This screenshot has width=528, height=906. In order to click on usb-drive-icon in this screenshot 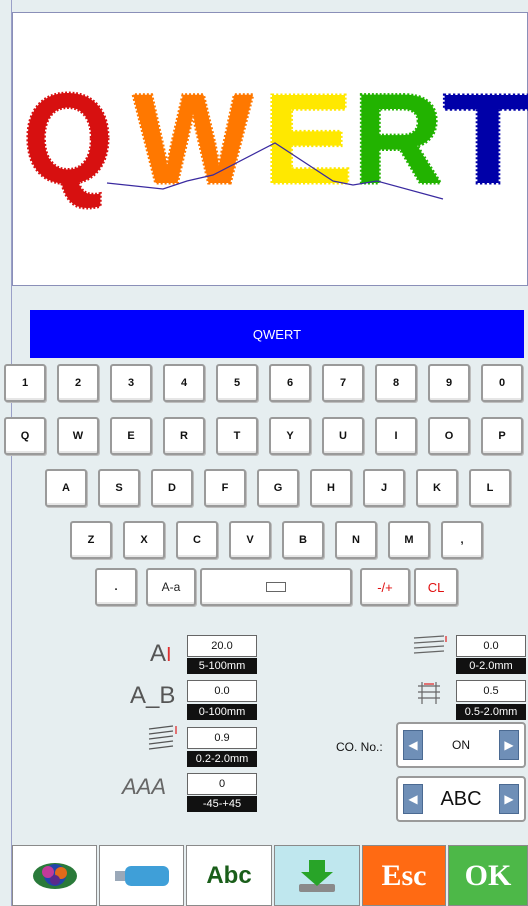, I will do `click(141, 875)`.